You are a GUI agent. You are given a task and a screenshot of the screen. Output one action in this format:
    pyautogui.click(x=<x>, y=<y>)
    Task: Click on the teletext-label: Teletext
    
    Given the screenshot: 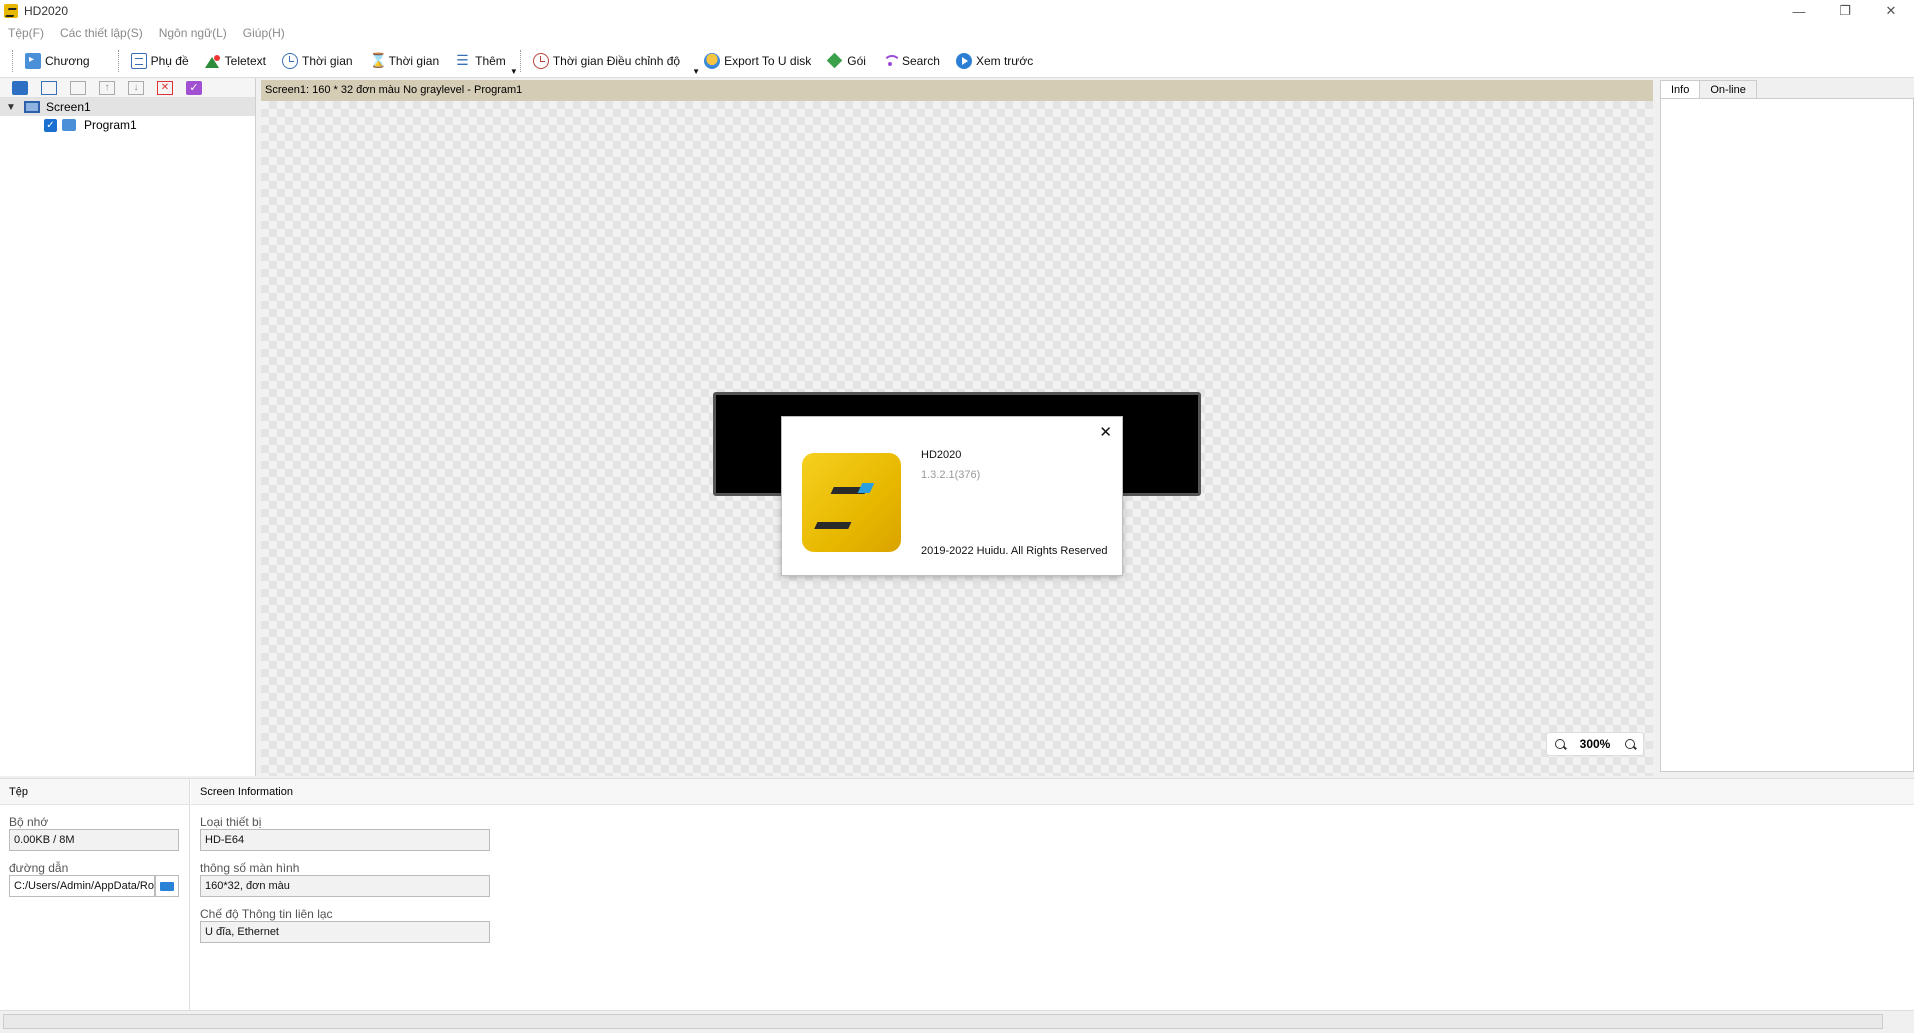 What is the action you would take?
    pyautogui.click(x=245, y=60)
    